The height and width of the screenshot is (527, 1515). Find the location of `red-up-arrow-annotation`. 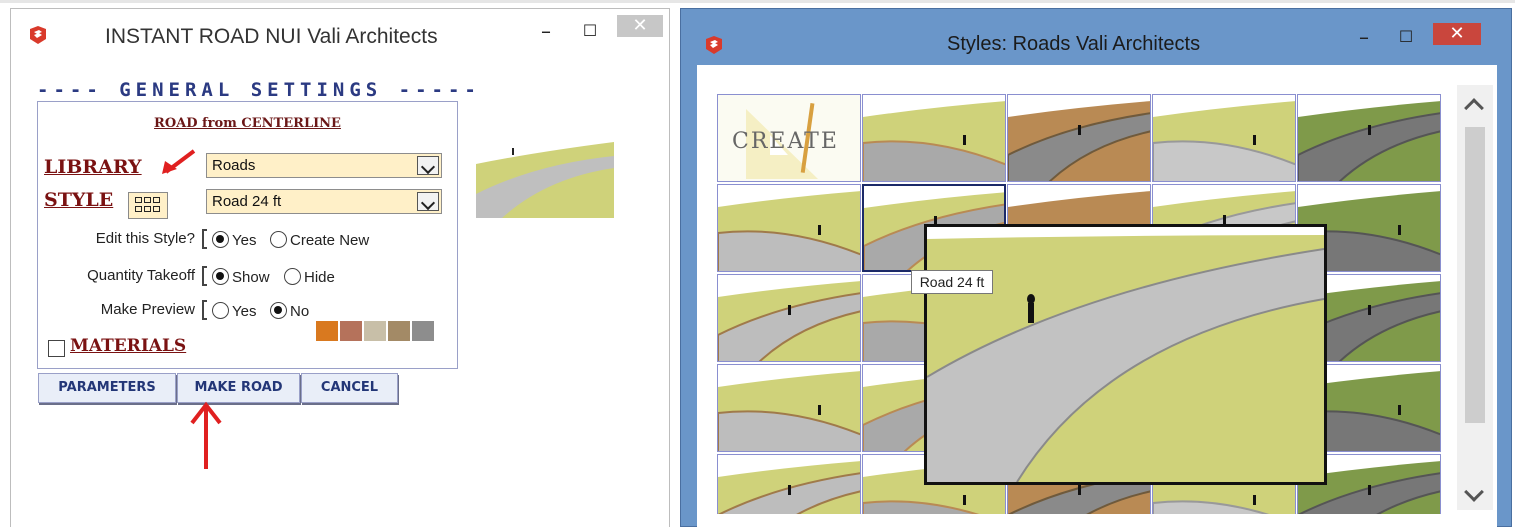

red-up-arrow-annotation is located at coordinates (206, 435).